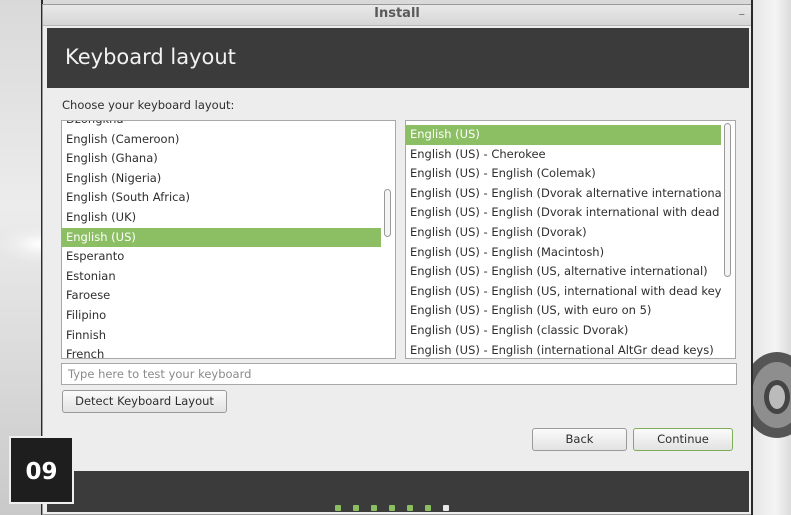 This screenshot has width=791, height=515. I want to click on layout-list-item: English (South Africa), so click(221, 198).